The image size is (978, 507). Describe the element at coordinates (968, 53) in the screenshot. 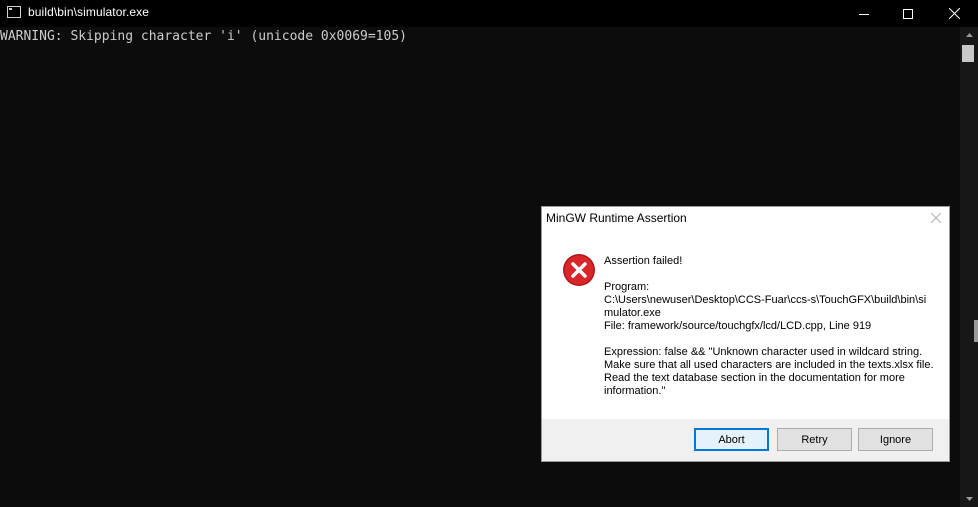

I see `scroll-thumb` at that location.